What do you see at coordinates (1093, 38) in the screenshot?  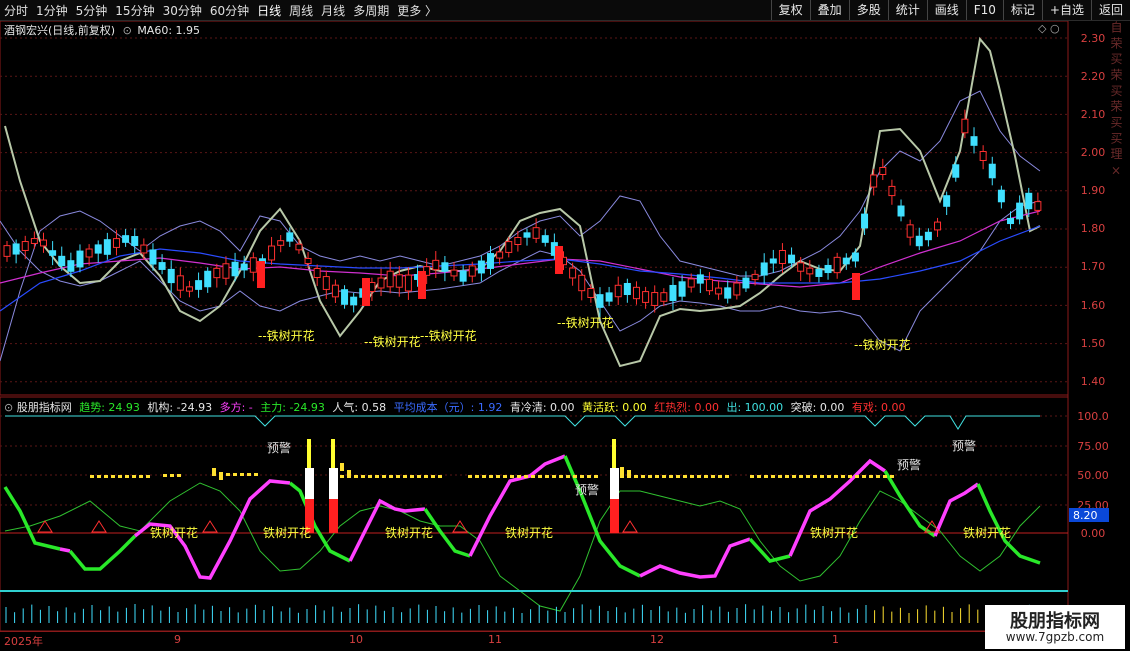 I see `price-tick: 2.30` at bounding box center [1093, 38].